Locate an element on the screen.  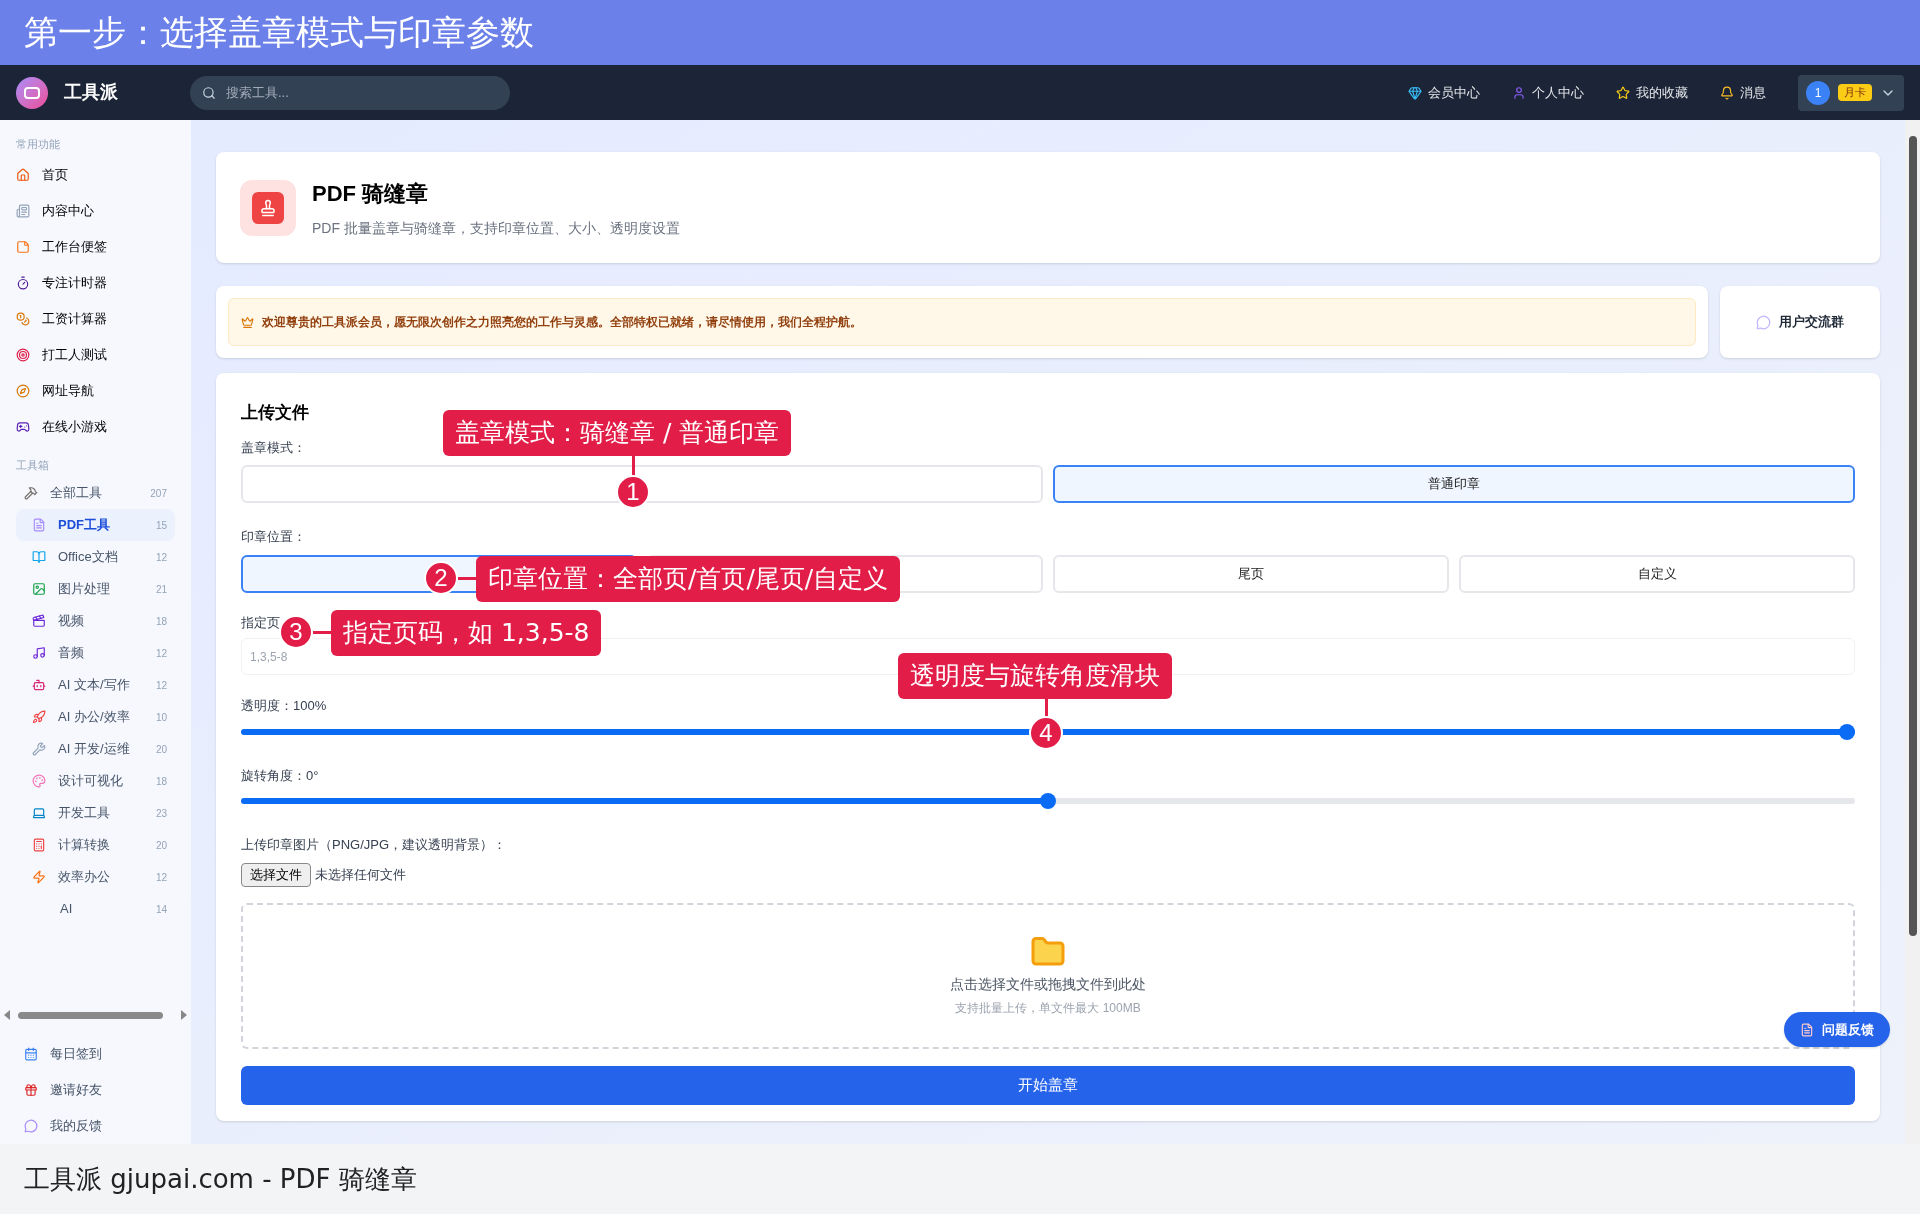
field-label: 印章位置： is located at coordinates (274, 537).